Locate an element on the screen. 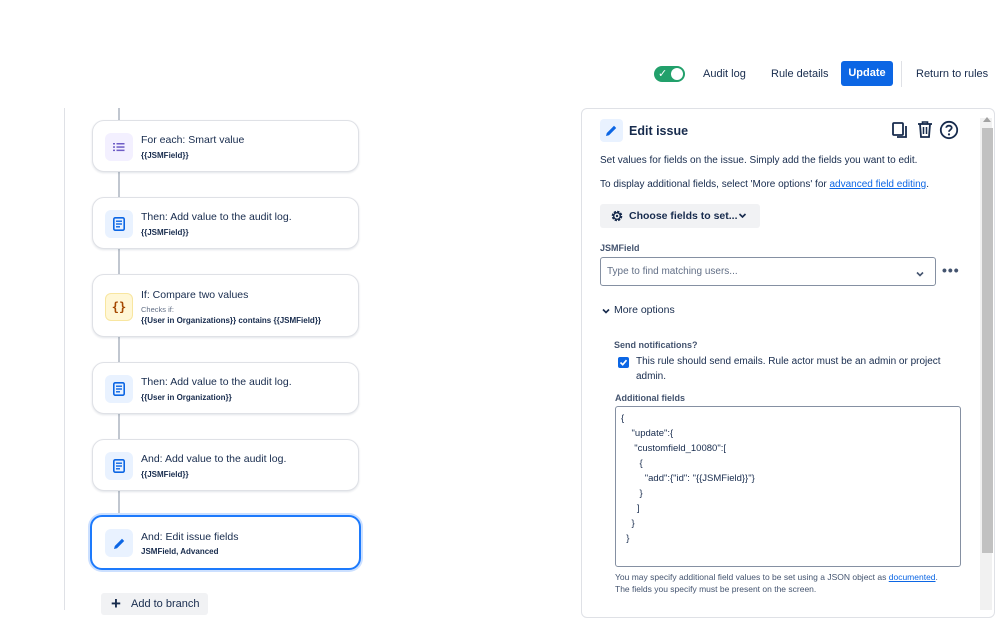 The image size is (999, 618). check-icon is located at coordinates (623, 362).